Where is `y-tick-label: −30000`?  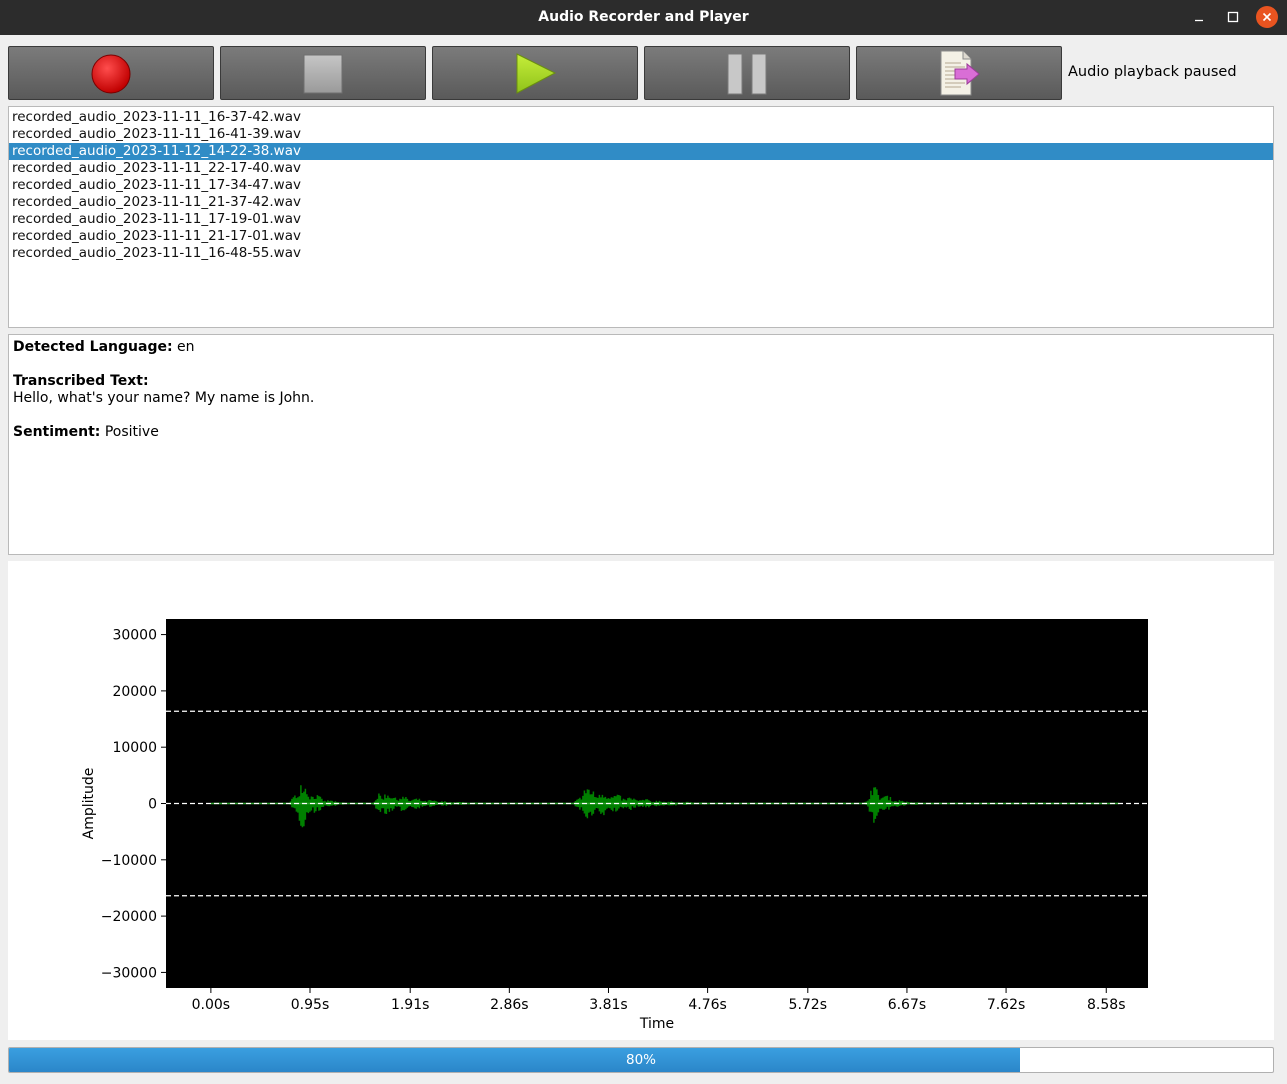 y-tick-label: −30000 is located at coordinates (129, 973).